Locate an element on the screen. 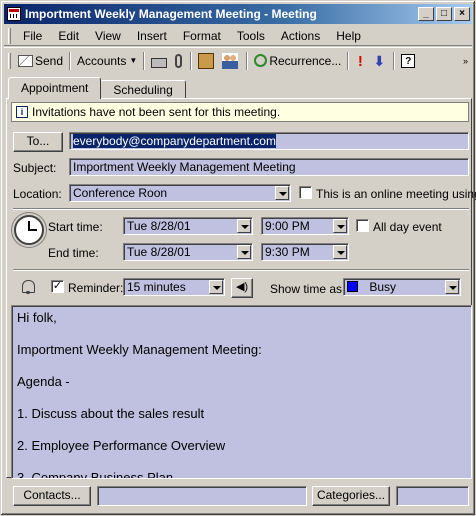 The width and height of the screenshot is (476, 516). send-button: Send is located at coordinates (40, 61).